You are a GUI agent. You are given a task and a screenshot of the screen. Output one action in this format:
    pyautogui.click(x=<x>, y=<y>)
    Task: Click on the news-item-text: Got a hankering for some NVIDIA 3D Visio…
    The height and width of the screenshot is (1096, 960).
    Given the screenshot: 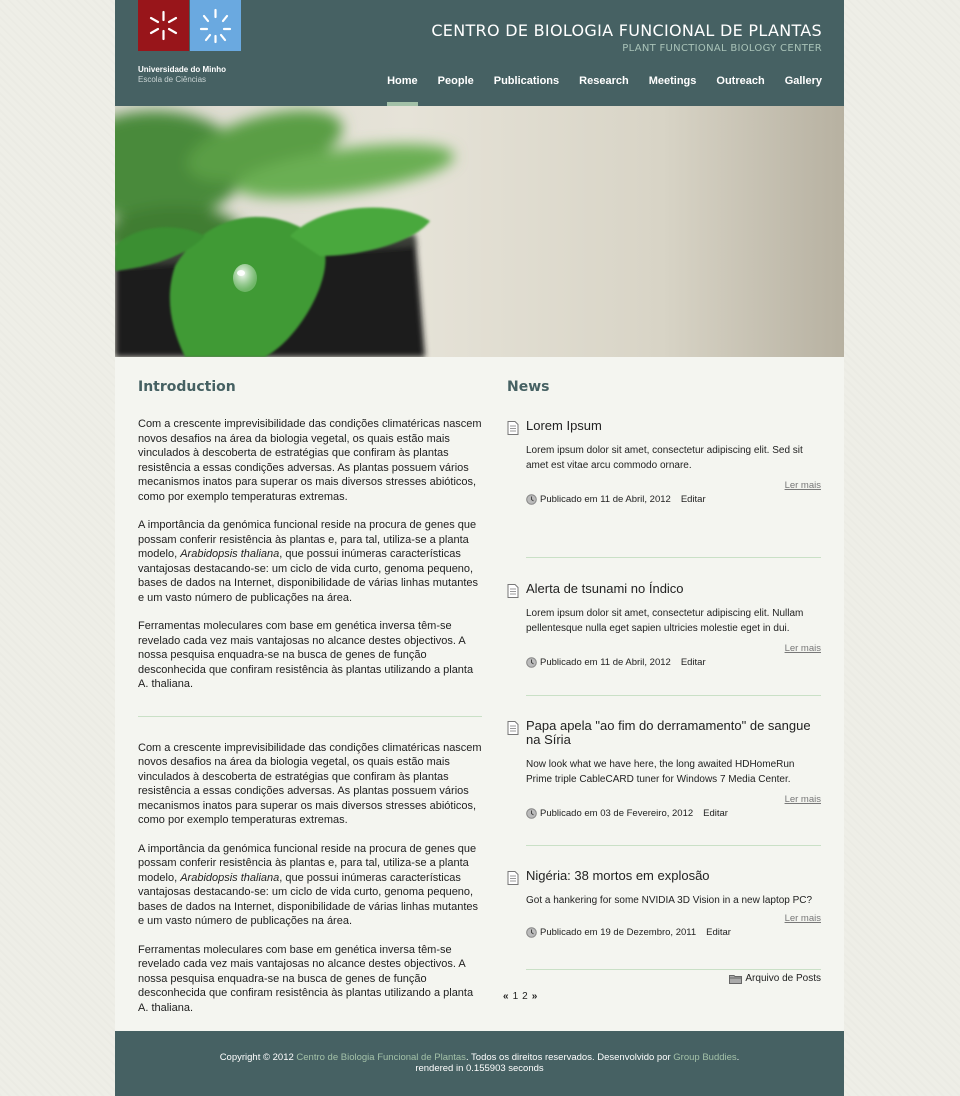 What is the action you would take?
    pyautogui.click(x=669, y=900)
    